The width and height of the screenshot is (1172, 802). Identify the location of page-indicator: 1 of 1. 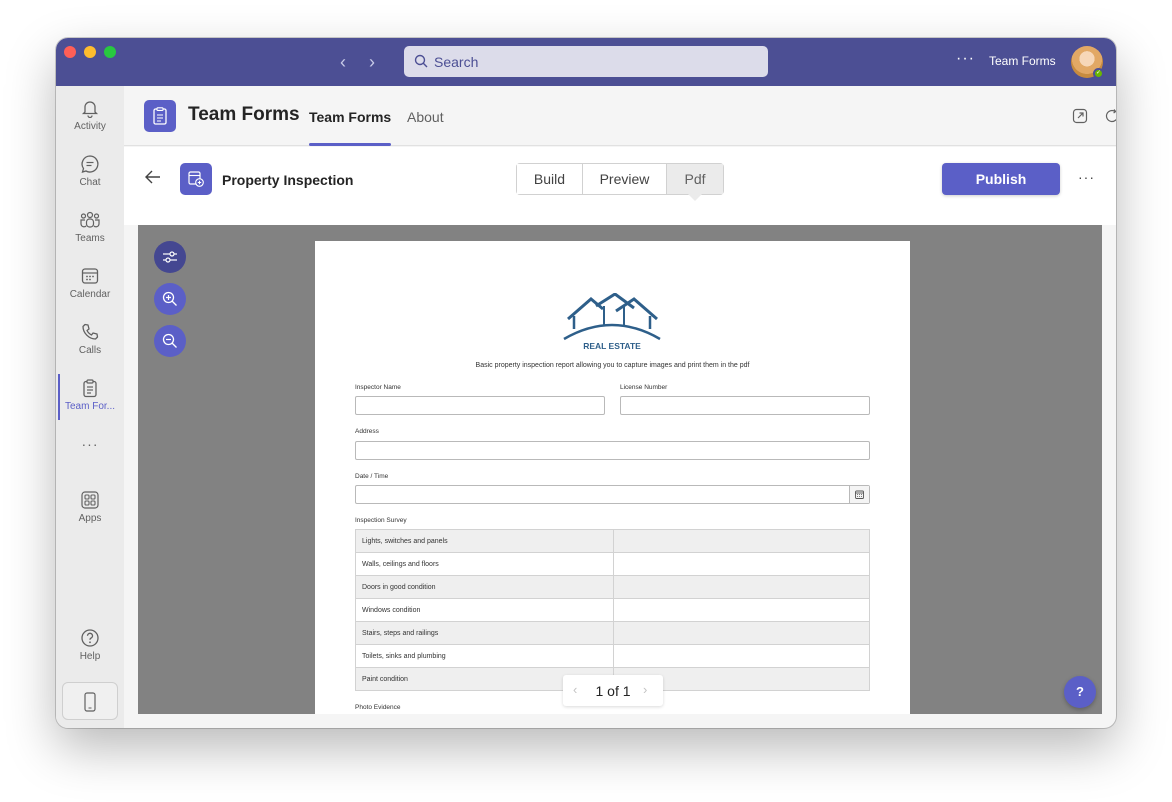
(613, 691).